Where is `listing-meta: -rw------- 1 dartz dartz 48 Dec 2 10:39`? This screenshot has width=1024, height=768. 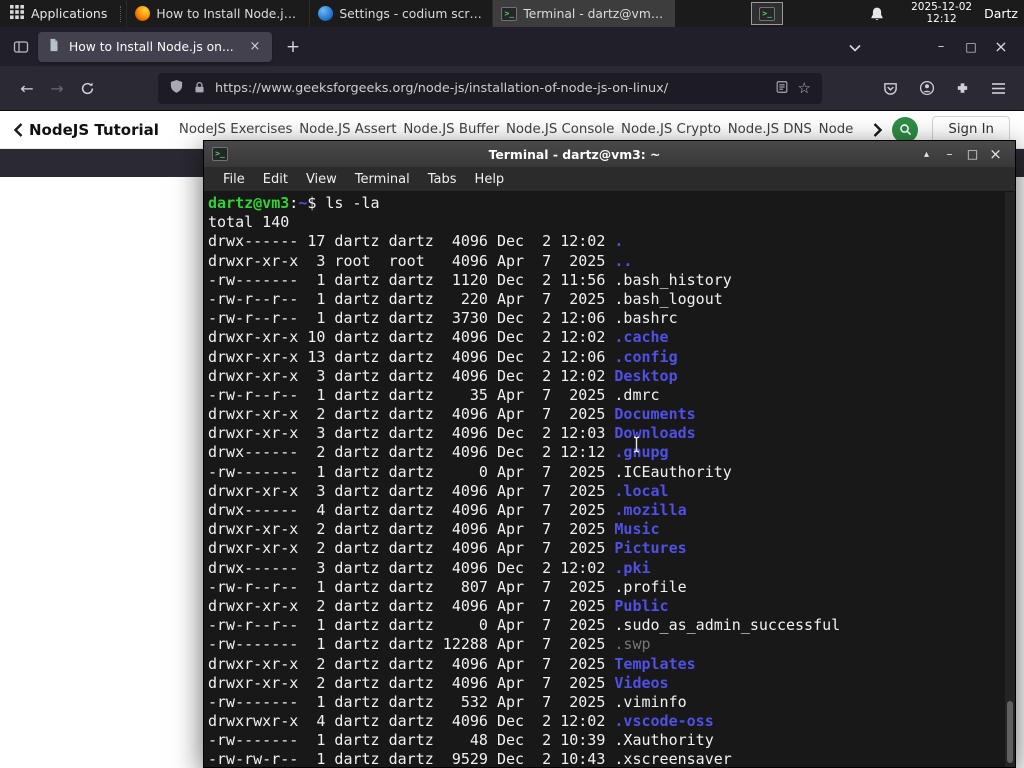 listing-meta: -rw------- 1 dartz dartz 48 Dec 2 10:39 is located at coordinates (411, 740).